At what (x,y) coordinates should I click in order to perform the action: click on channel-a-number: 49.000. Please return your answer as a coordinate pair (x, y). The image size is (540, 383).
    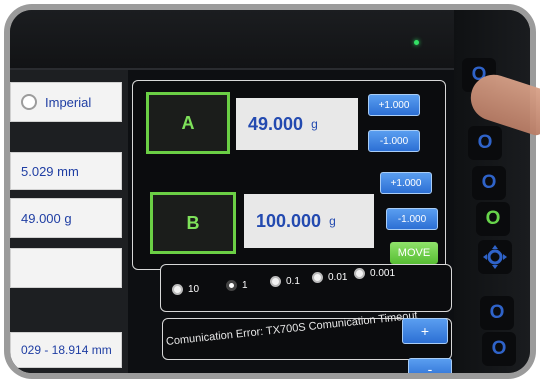
    Looking at the image, I should click on (276, 123).